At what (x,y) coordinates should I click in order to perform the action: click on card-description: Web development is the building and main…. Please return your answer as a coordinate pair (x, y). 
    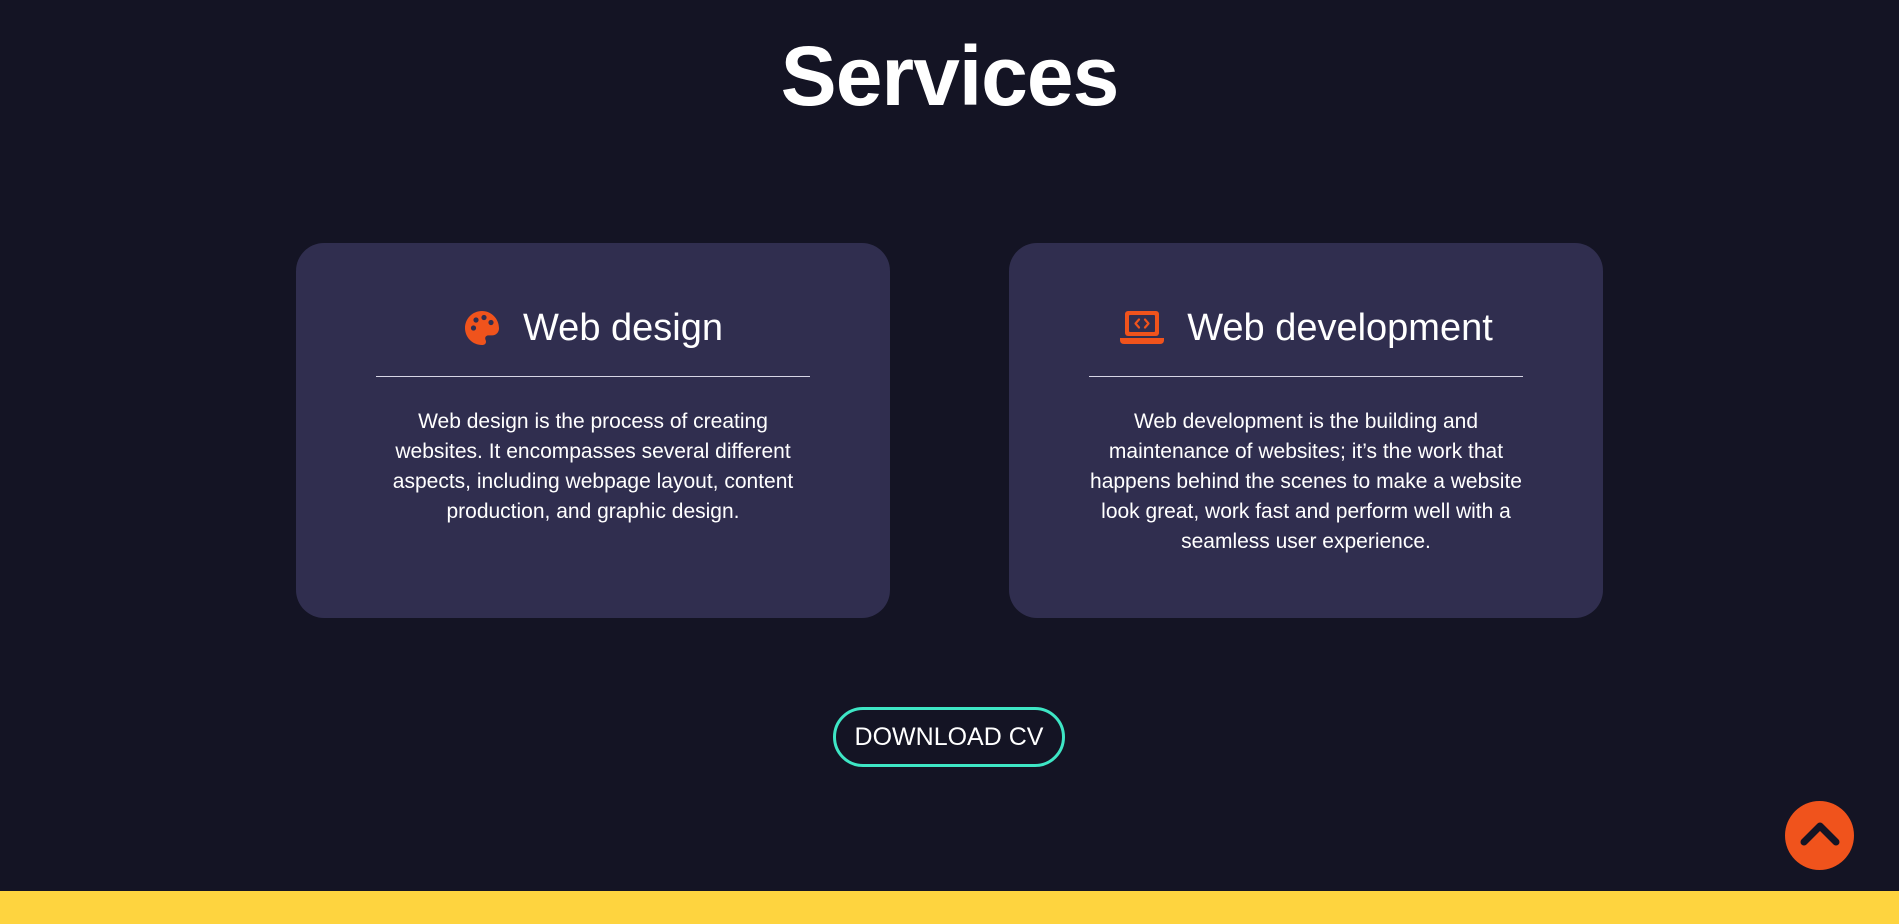
    Looking at the image, I should click on (1306, 481).